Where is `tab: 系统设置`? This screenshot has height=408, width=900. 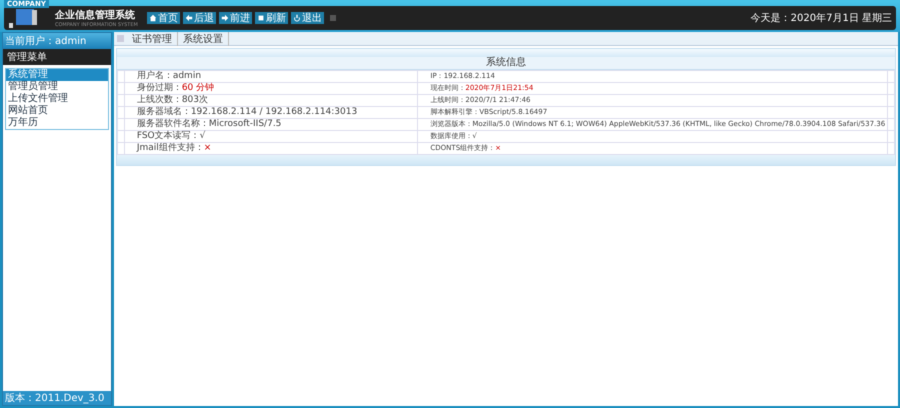 tab: 系统设置 is located at coordinates (203, 39).